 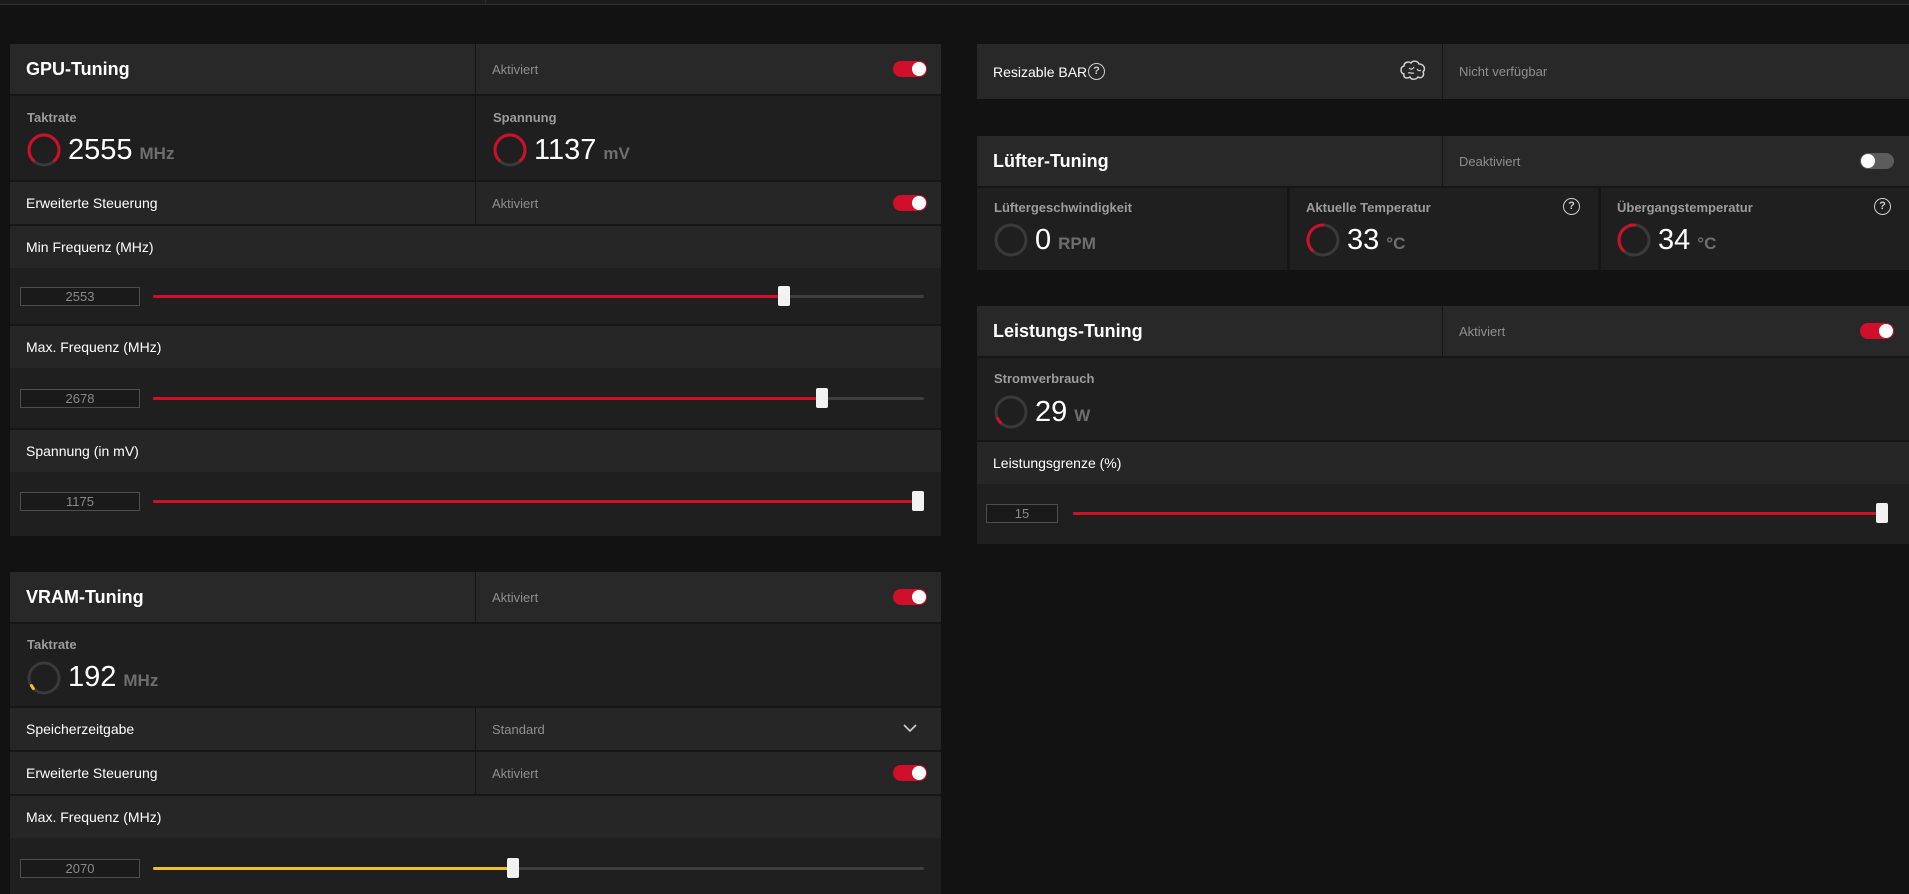 I want to click on voltage-label-row: Spannung (in mV), so click(x=475, y=451).